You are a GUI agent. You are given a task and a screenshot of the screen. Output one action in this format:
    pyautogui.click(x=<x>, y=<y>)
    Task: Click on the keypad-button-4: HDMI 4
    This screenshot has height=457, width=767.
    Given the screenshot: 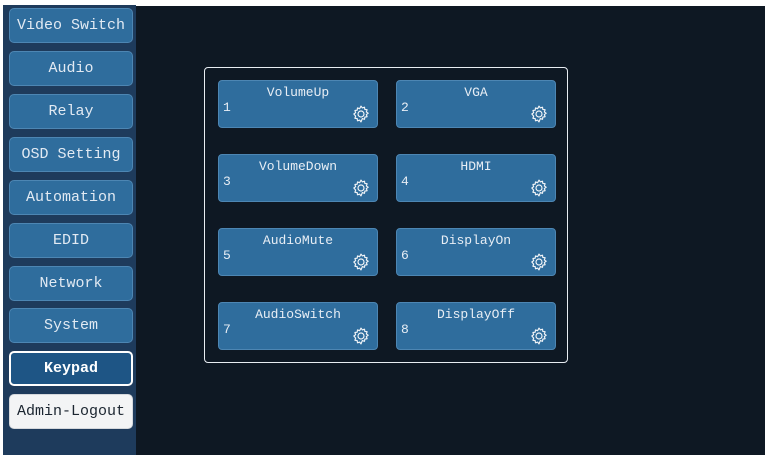 What is the action you would take?
    pyautogui.click(x=476, y=178)
    